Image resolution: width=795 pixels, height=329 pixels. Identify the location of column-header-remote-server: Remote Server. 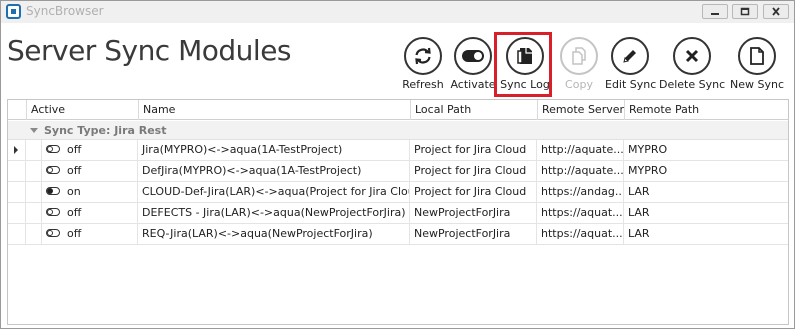
(580, 110).